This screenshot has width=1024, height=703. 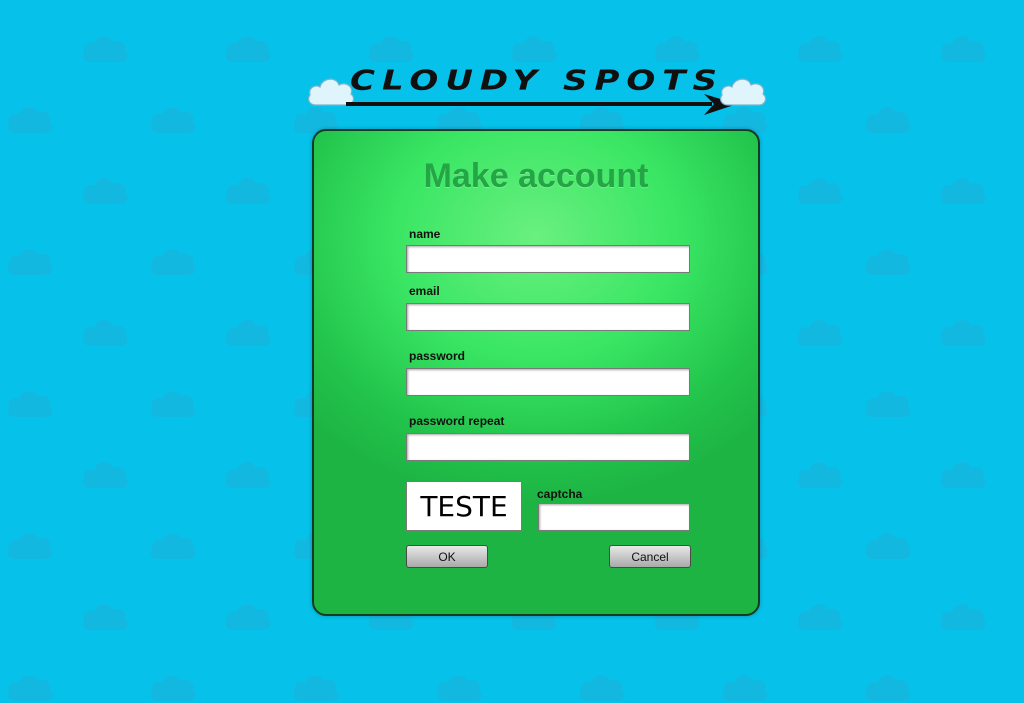 I want to click on password-input, so click(x=548, y=382).